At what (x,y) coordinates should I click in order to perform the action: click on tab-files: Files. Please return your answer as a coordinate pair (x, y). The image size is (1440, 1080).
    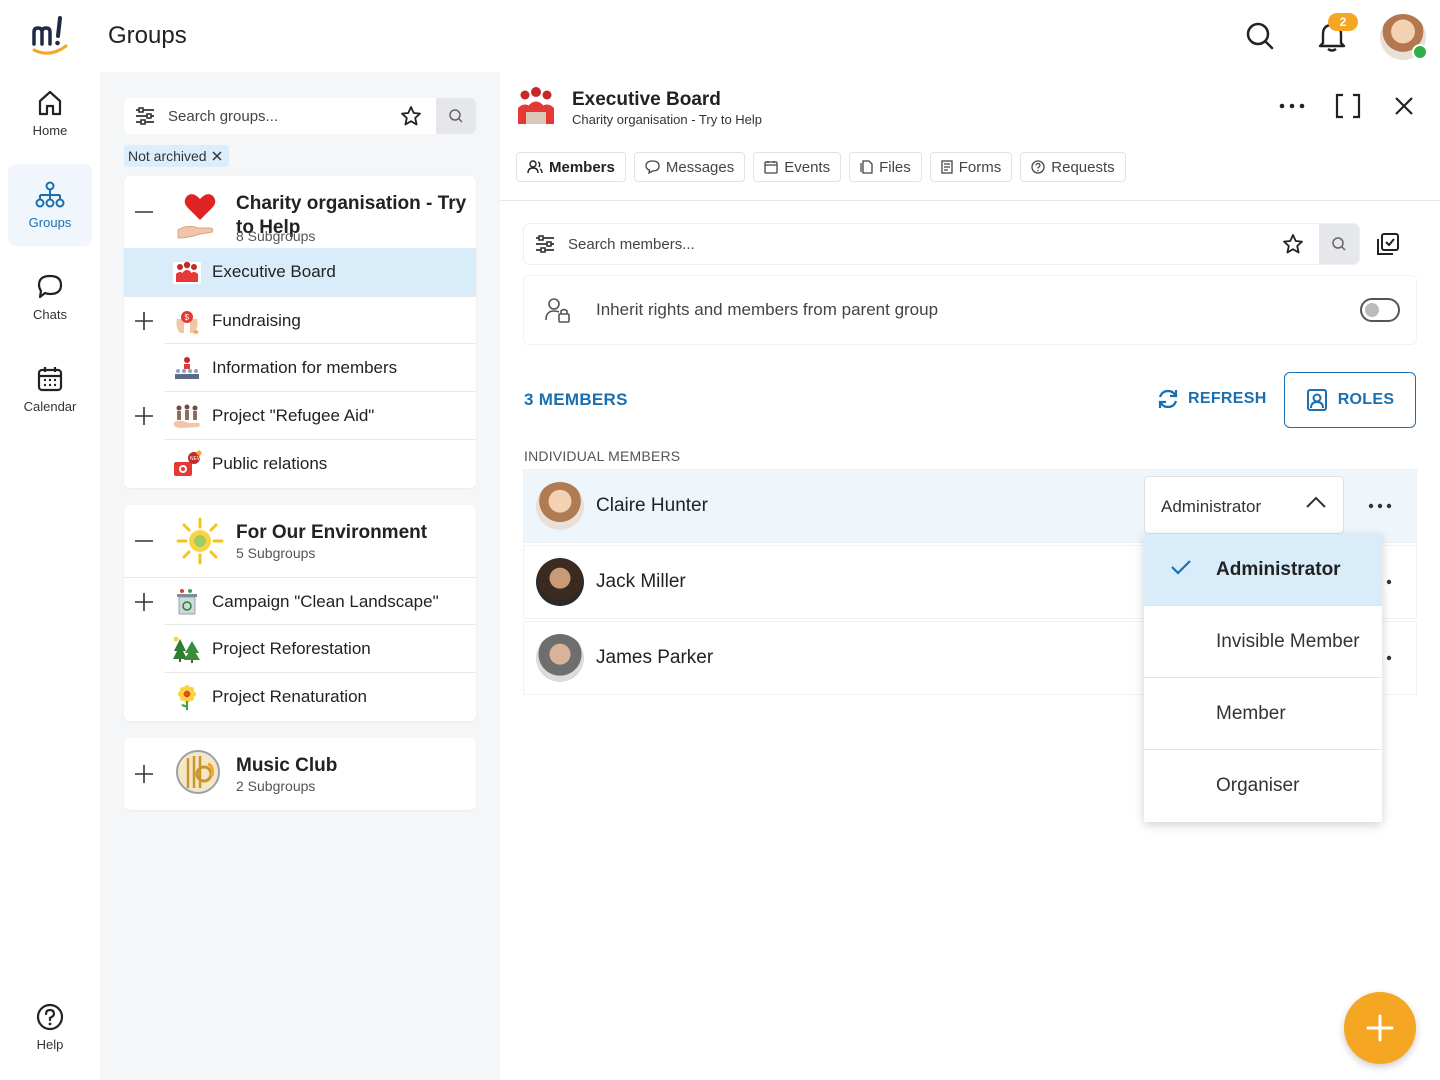
    Looking at the image, I should click on (885, 167).